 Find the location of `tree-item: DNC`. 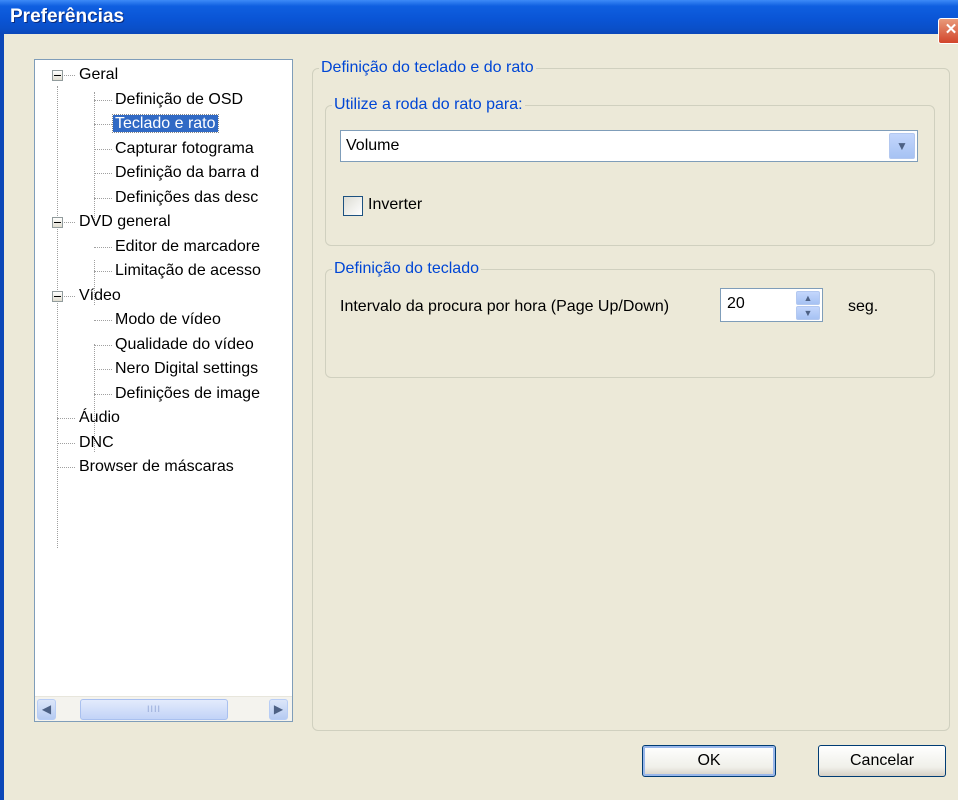

tree-item: DNC is located at coordinates (96, 443).